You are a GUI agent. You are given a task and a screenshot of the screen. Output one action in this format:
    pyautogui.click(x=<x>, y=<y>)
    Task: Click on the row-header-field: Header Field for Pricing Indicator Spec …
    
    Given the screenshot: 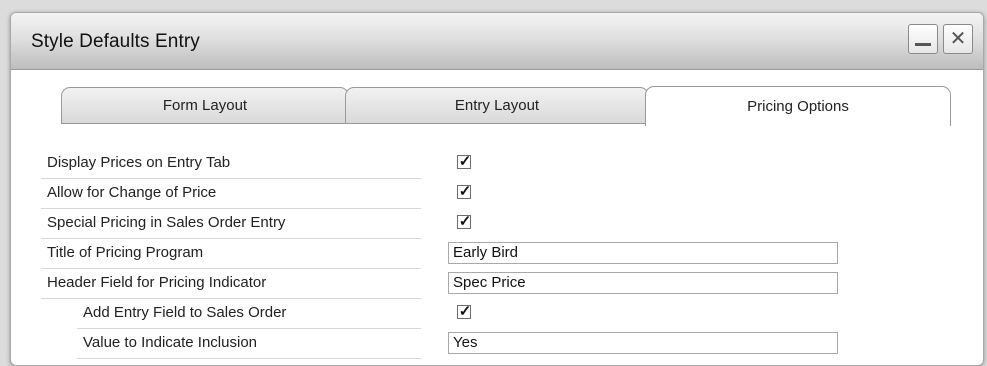 What is the action you would take?
    pyautogui.click(x=497, y=284)
    